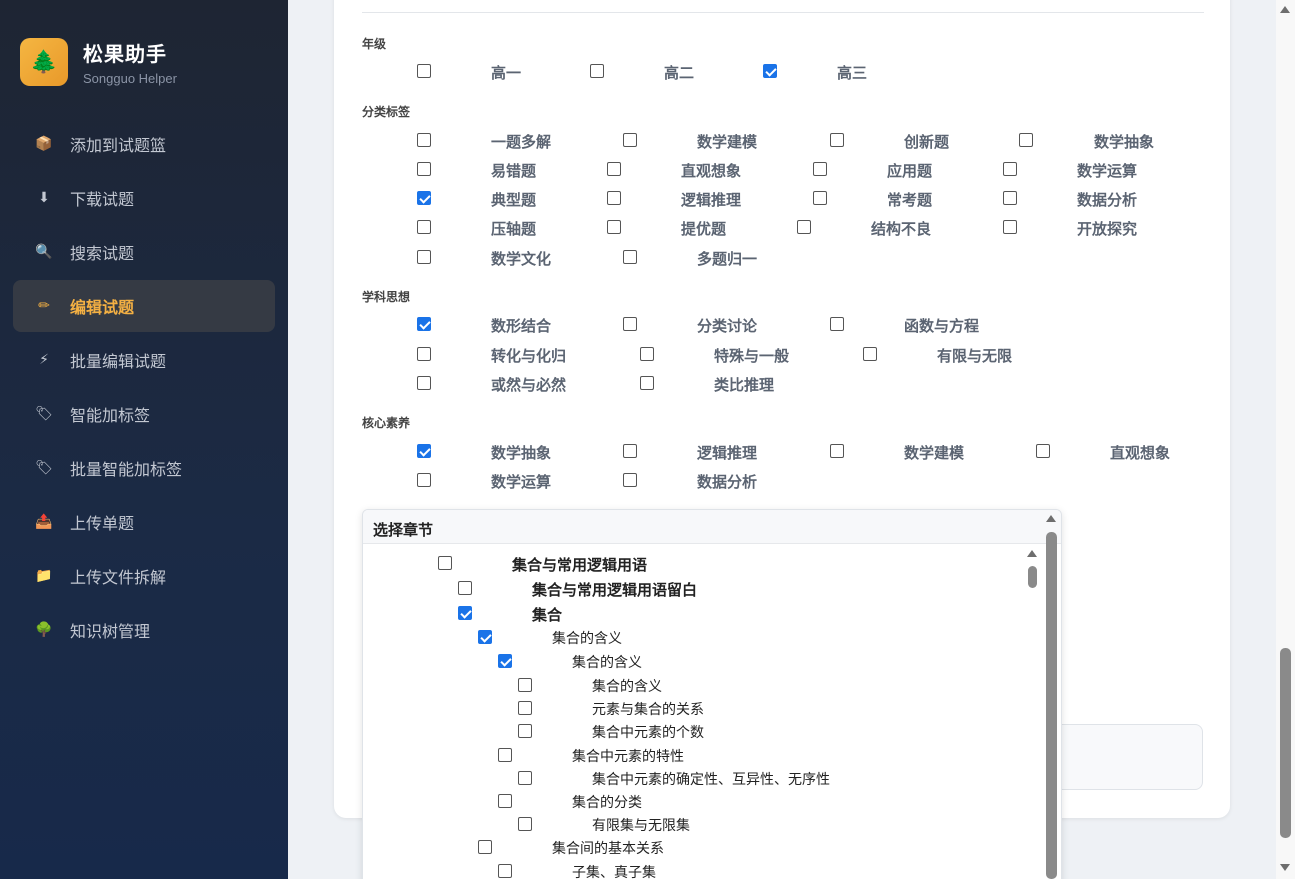 The width and height of the screenshot is (1295, 879). What do you see at coordinates (934, 452) in the screenshot?
I see `literacy-option-label: 数学建模` at bounding box center [934, 452].